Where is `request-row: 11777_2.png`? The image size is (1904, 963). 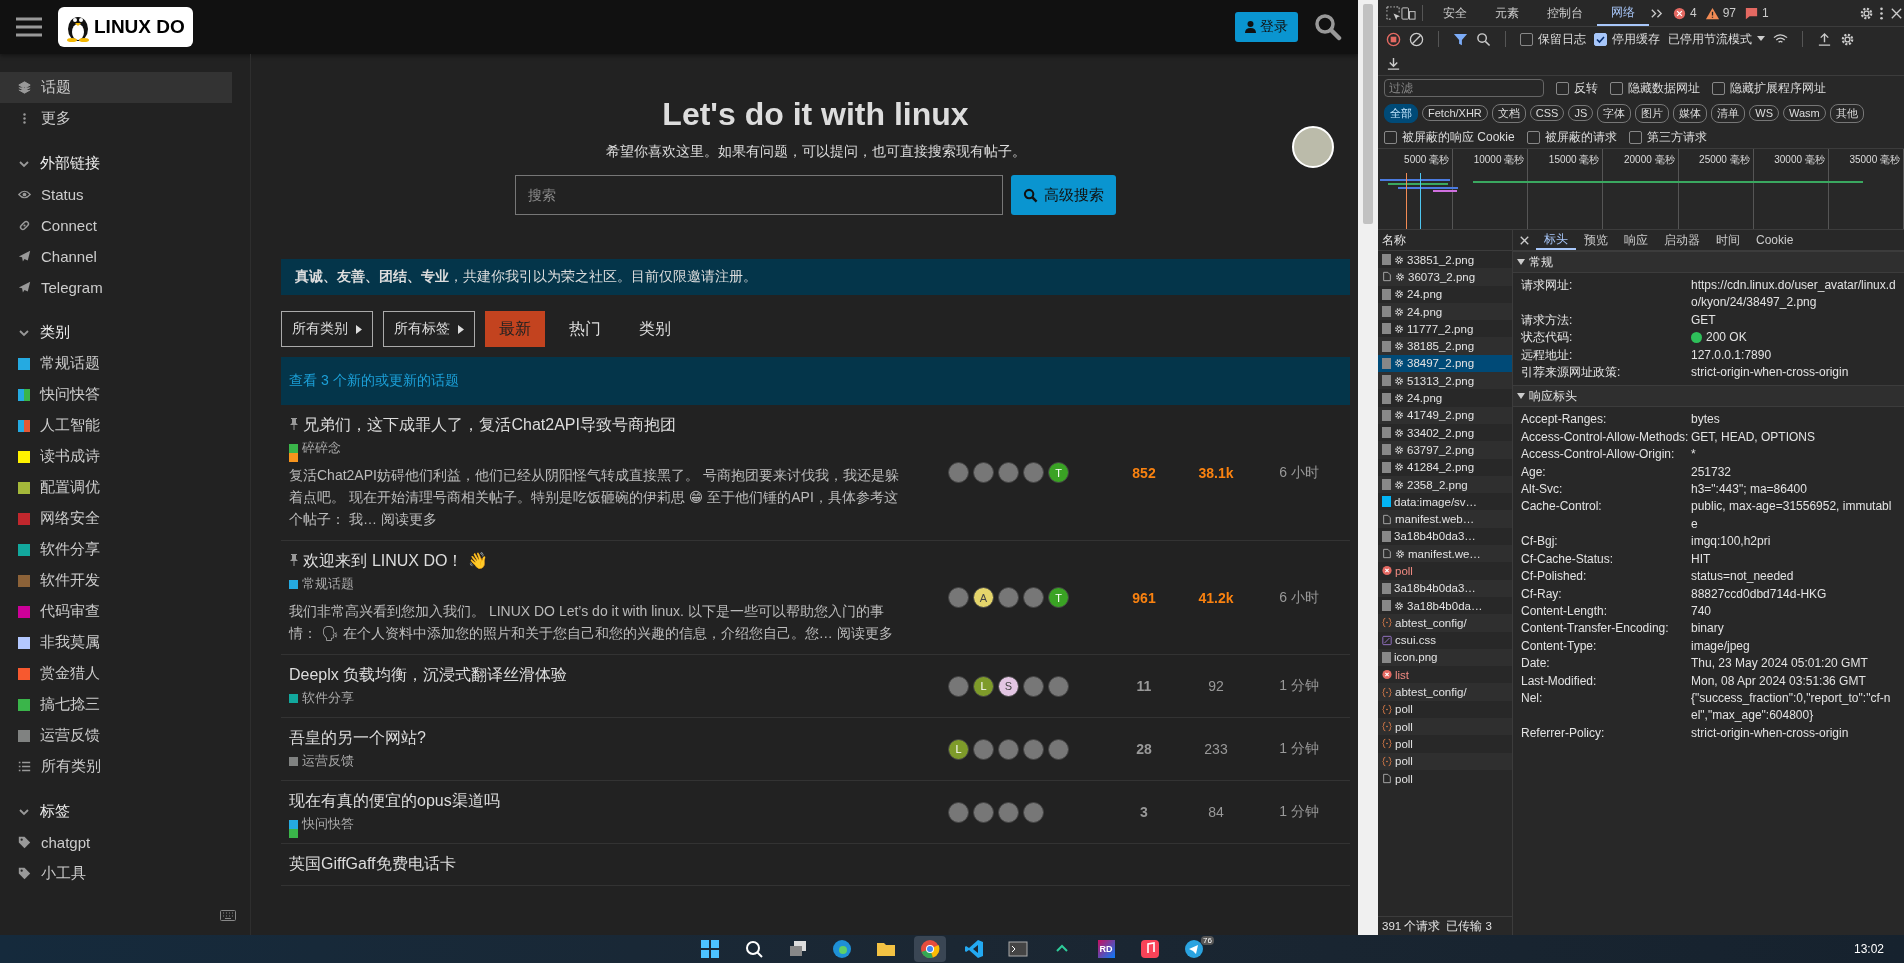
request-row: 11777_2.png is located at coordinates (1445, 329).